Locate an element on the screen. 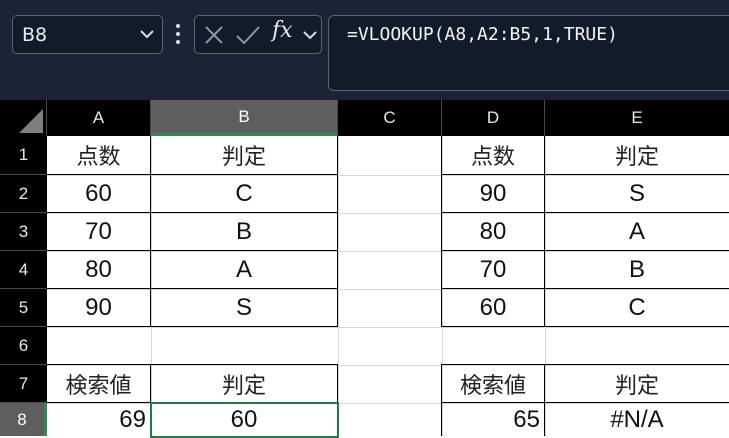 Image resolution: width=729 pixels, height=438 pixels. cell-d7: 検索値 is located at coordinates (493, 383).